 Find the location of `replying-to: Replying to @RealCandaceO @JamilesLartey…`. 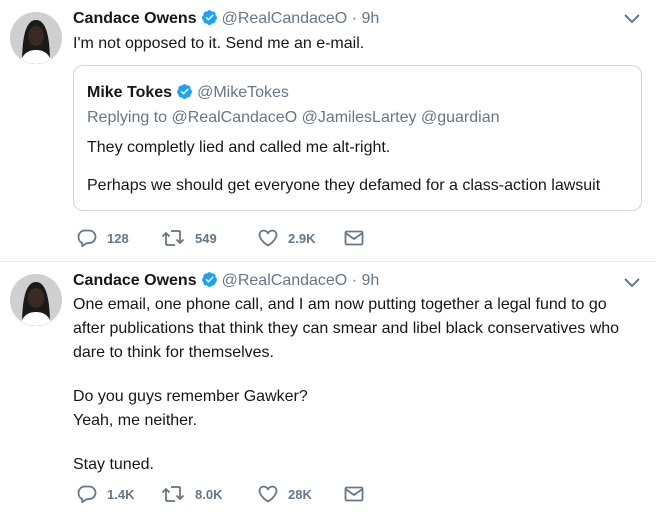

replying-to: Replying to @RealCandaceO @JamilesLartey… is located at coordinates (293, 117).